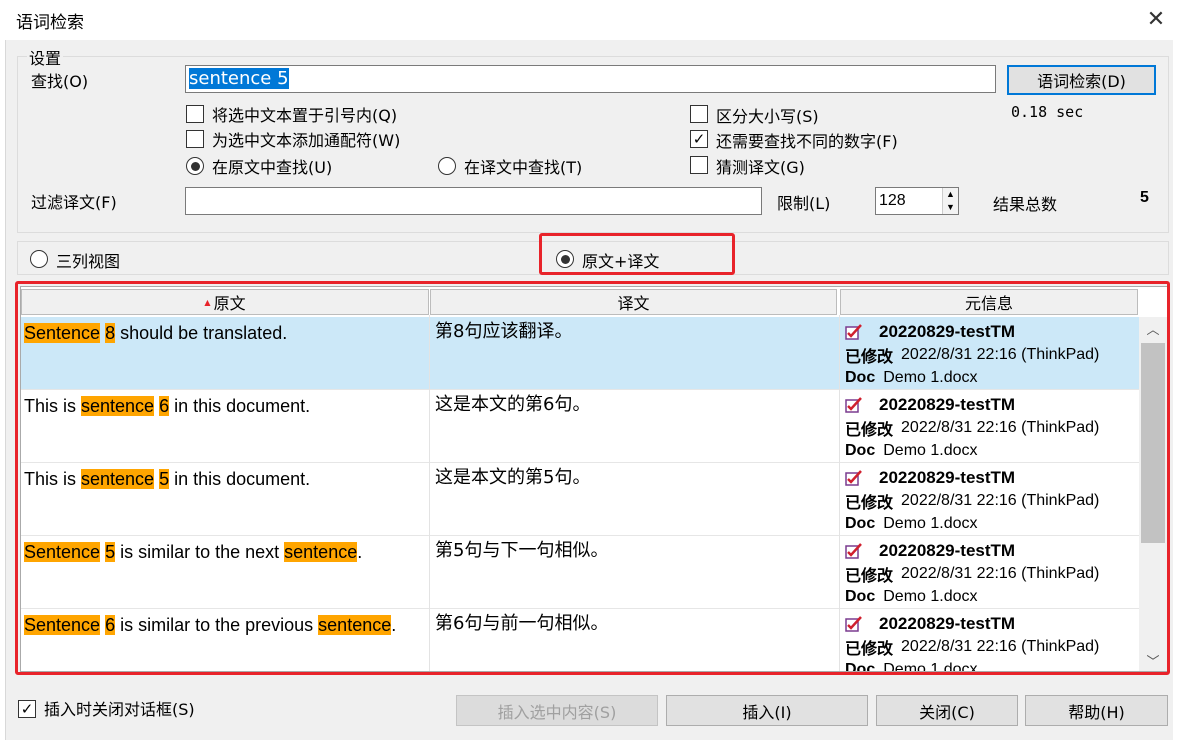 The height and width of the screenshot is (740, 1182). Describe the element at coordinates (1047, 112) in the screenshot. I see `elapsed-time: 0.18 sec` at that location.